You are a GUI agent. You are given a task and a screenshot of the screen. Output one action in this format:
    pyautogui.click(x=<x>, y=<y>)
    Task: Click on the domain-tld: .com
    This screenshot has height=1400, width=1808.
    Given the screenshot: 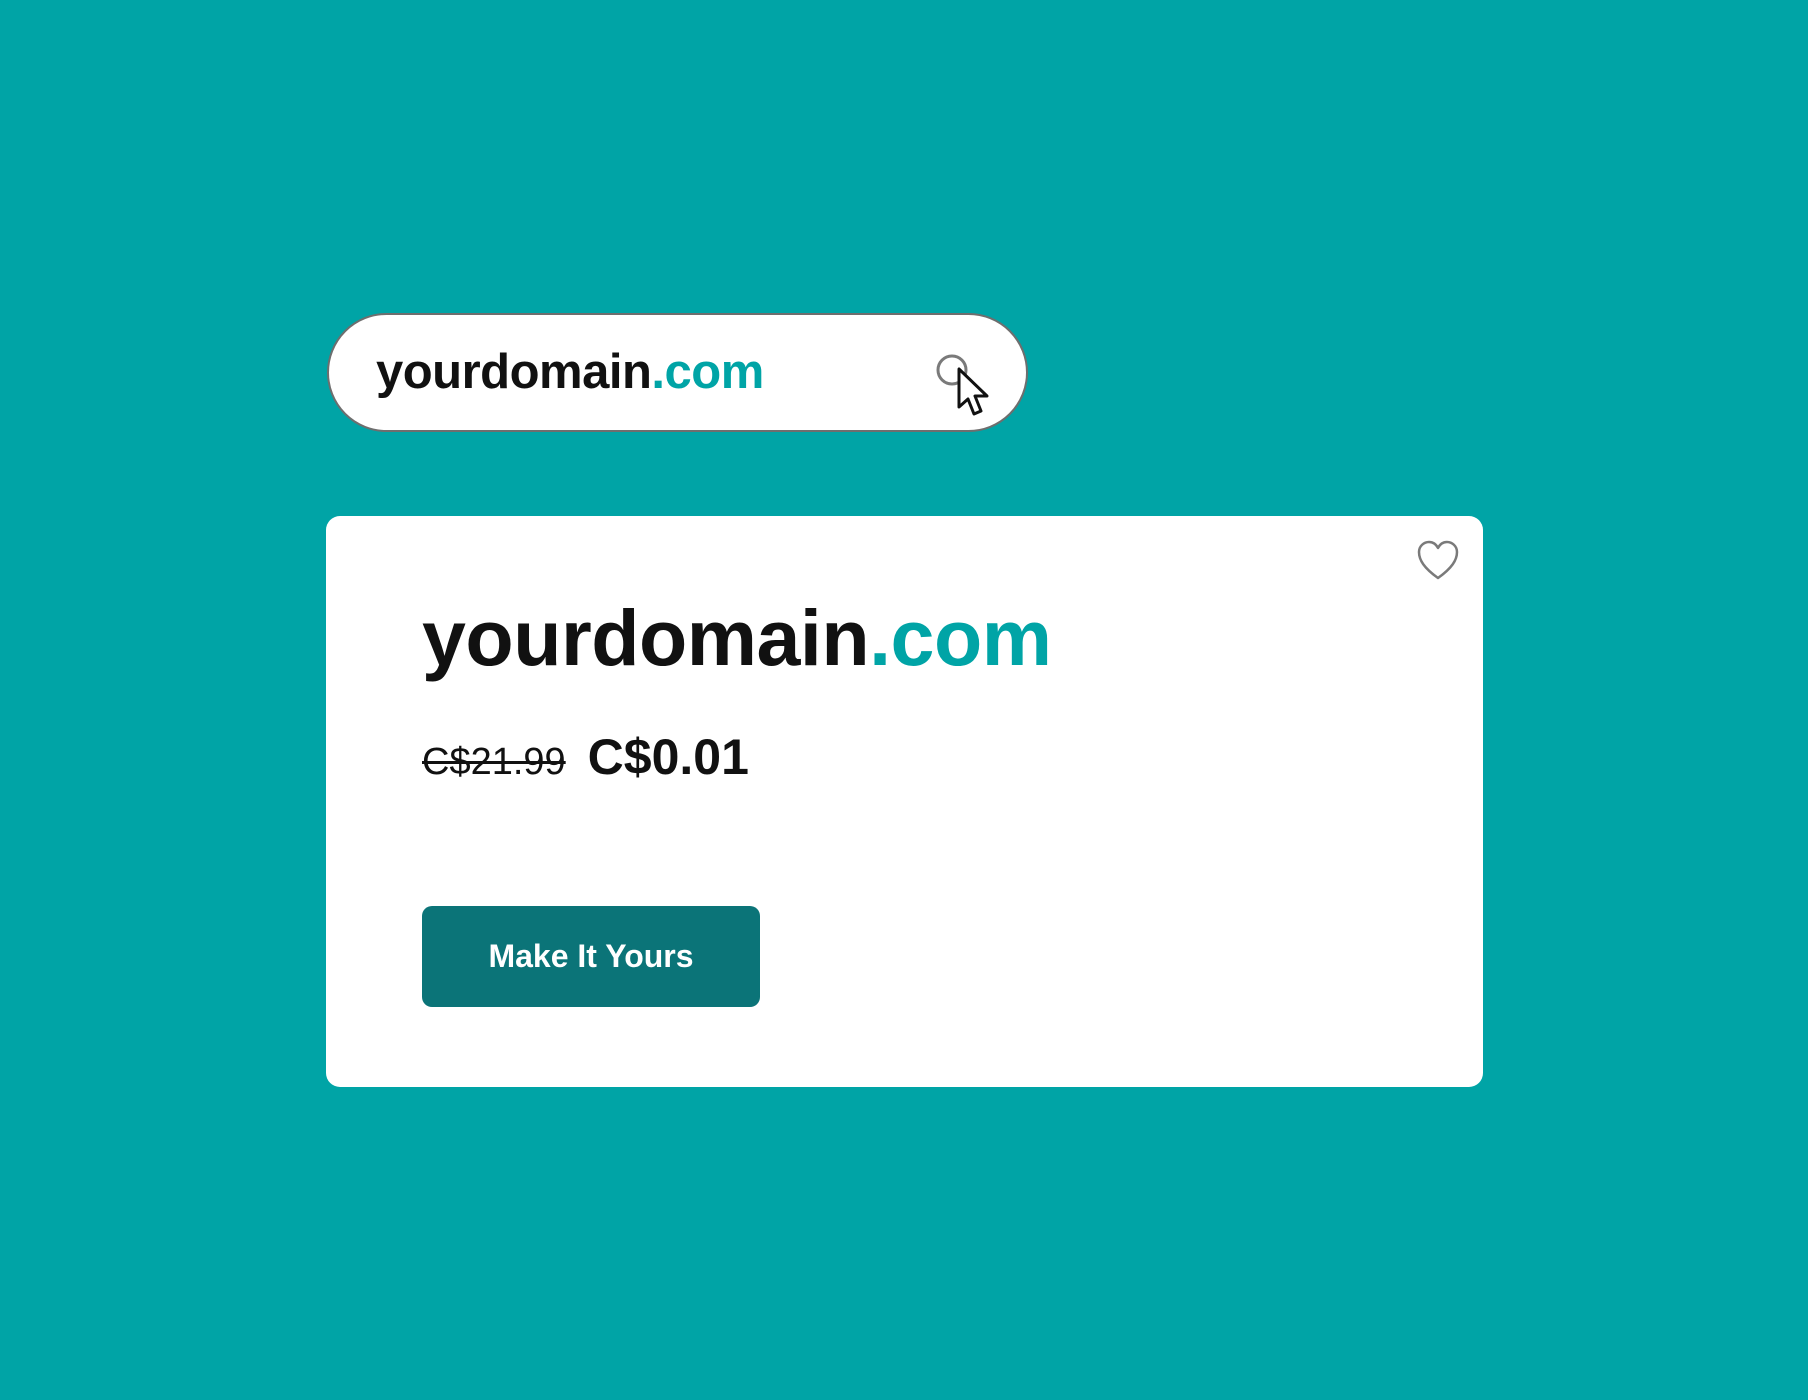 What is the action you would take?
    pyautogui.click(x=960, y=637)
    